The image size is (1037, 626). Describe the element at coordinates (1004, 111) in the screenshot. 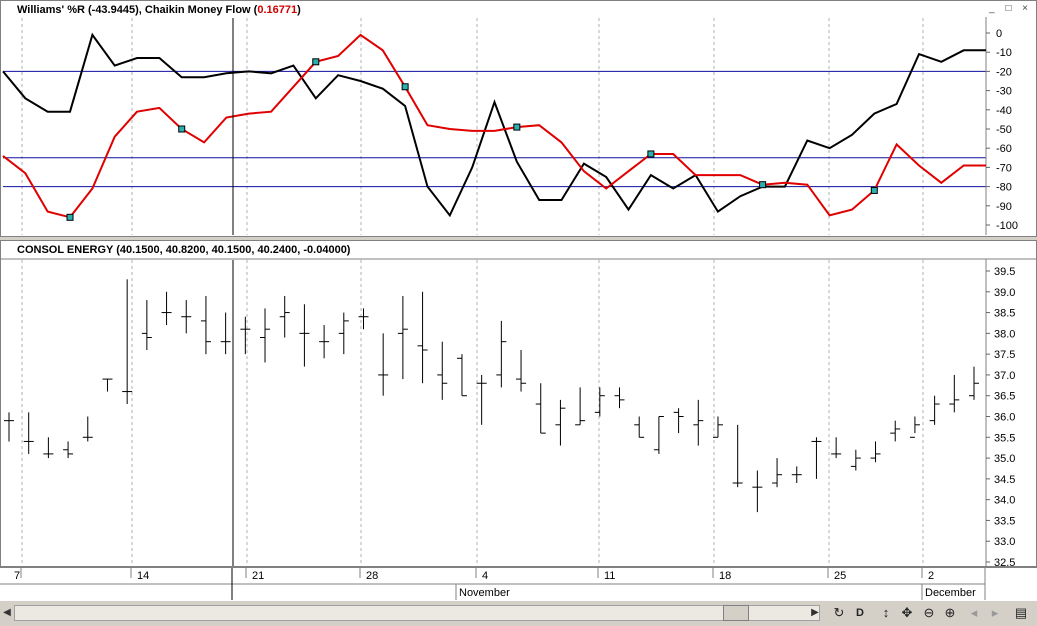

I see `y-tick-label: -40` at that location.